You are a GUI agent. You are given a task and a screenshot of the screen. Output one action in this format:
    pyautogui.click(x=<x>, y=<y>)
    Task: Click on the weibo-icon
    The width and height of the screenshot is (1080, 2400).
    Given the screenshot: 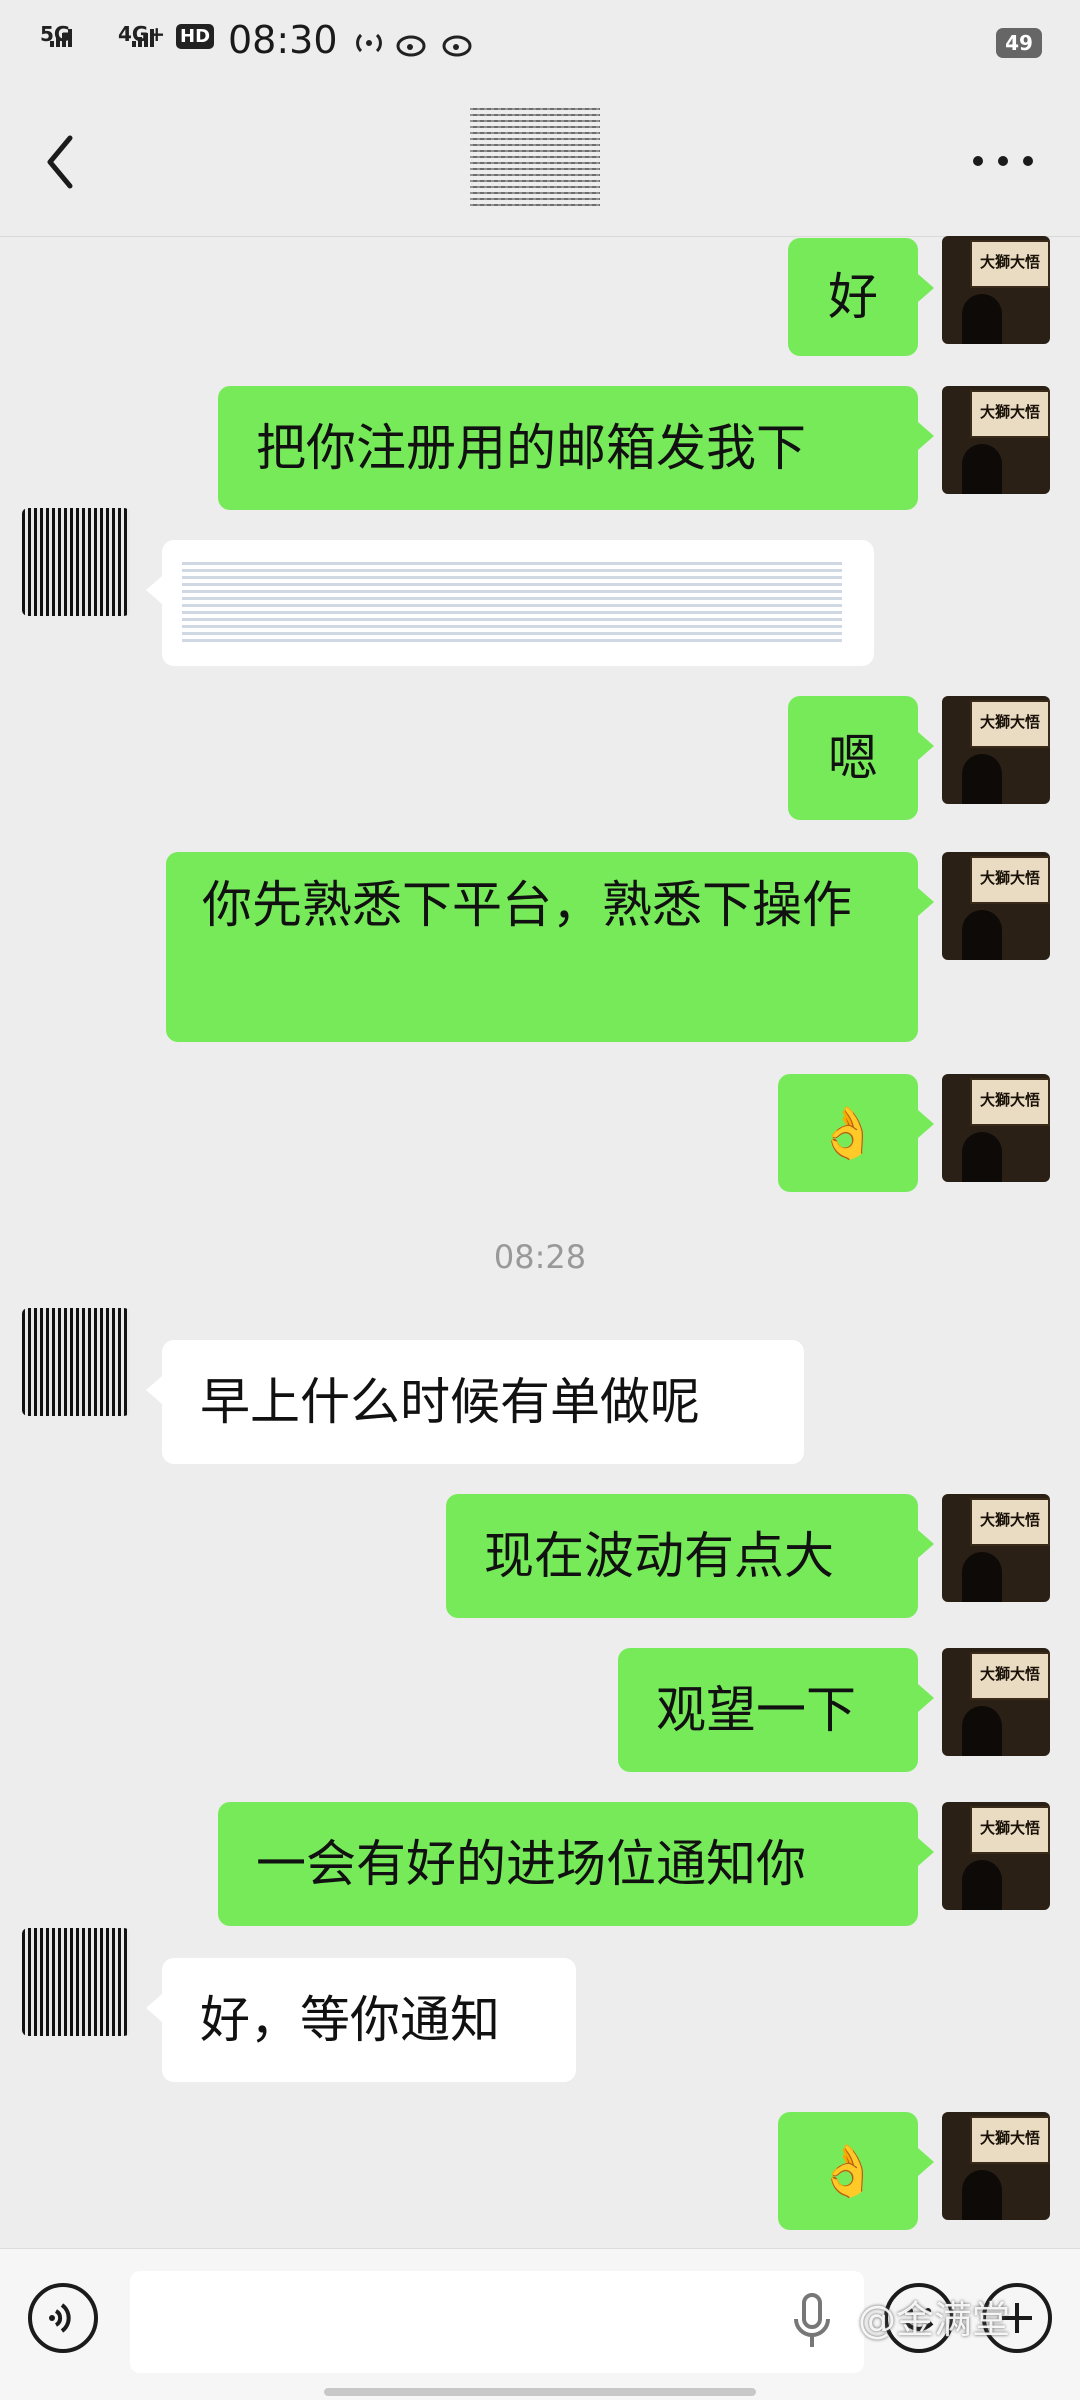 What is the action you would take?
    pyautogui.click(x=411, y=46)
    